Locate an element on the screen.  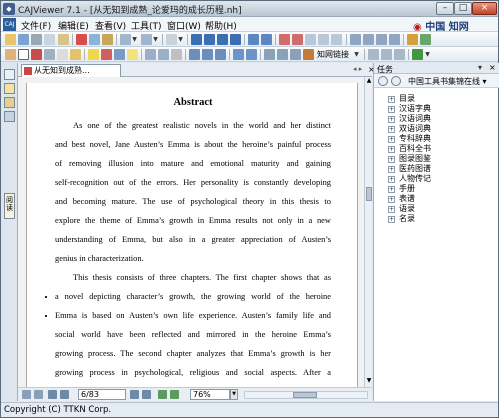
cut-icon is located at coordinates (81, 39).